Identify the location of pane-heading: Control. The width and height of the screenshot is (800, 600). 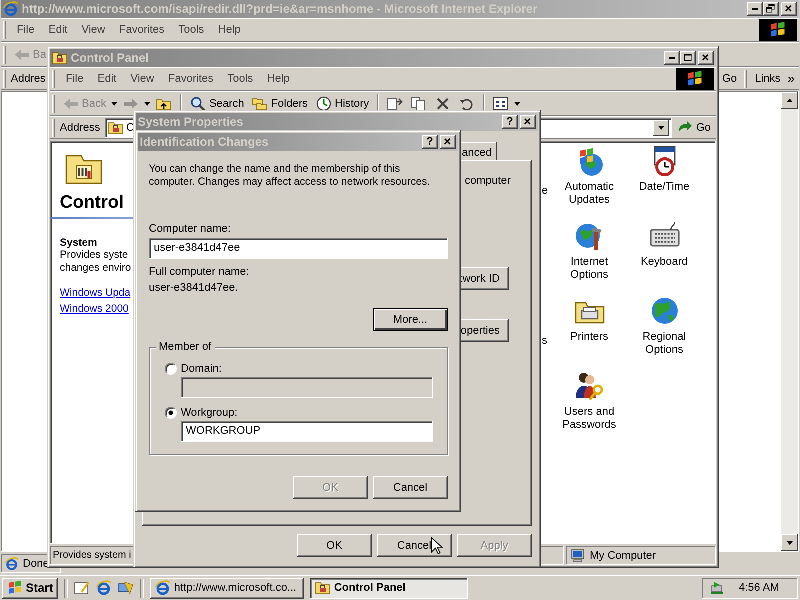
(92, 202).